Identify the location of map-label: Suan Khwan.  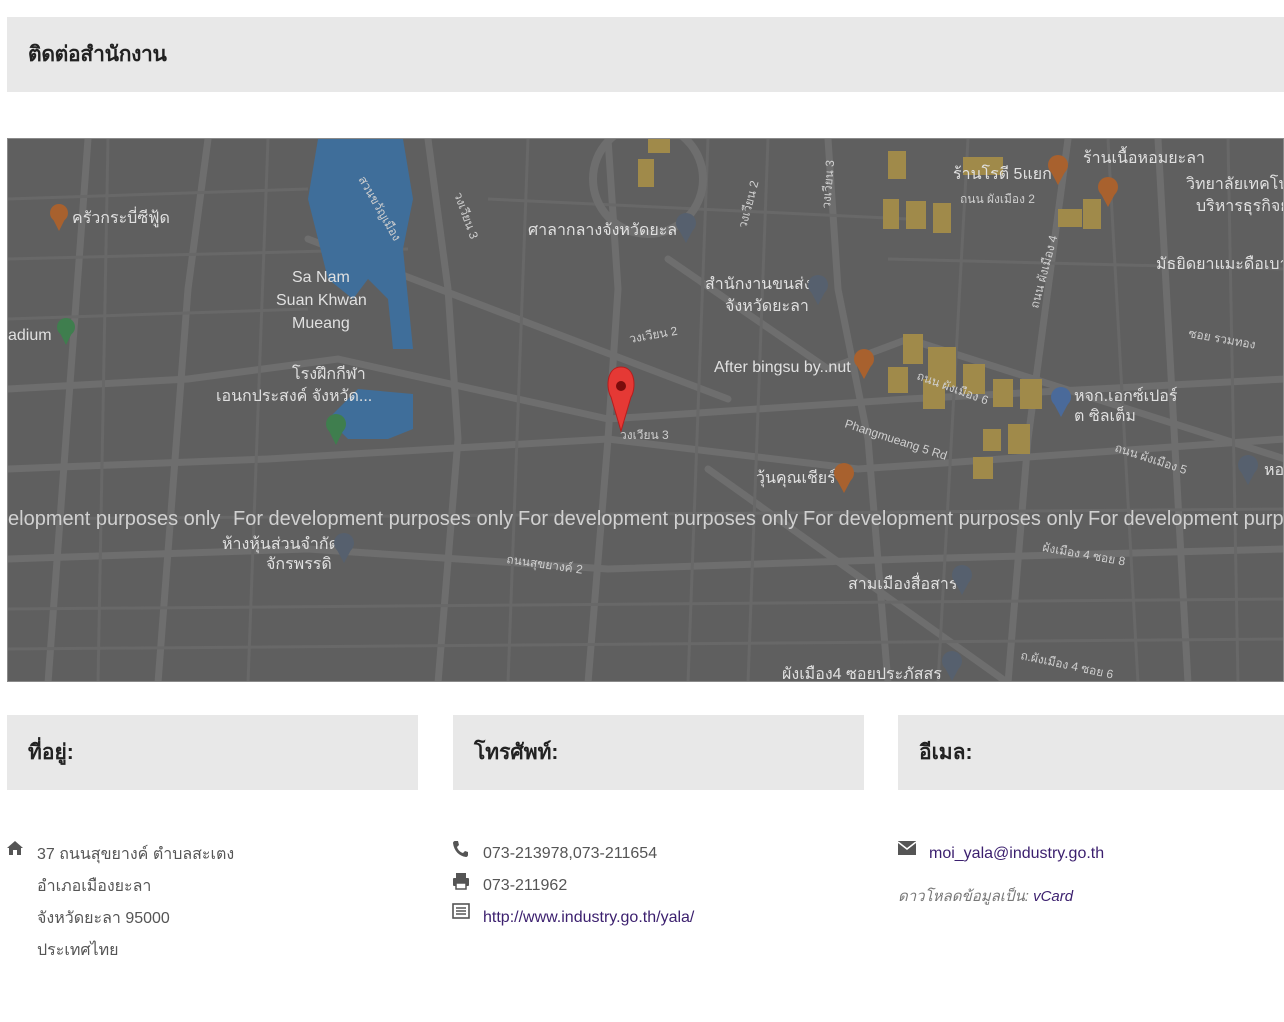
(321, 300).